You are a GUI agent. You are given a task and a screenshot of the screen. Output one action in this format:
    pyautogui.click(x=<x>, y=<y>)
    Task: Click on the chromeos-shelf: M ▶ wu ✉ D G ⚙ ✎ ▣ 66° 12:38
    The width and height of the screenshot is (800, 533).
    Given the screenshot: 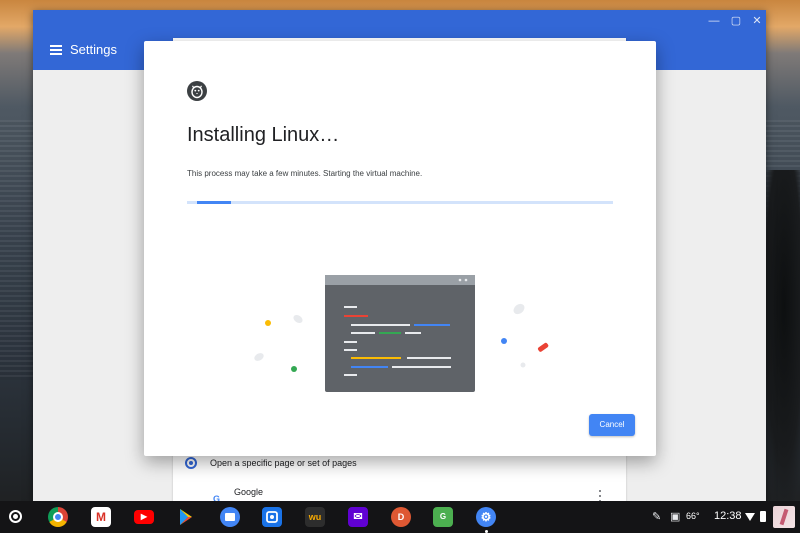 What is the action you would take?
    pyautogui.click(x=400, y=517)
    